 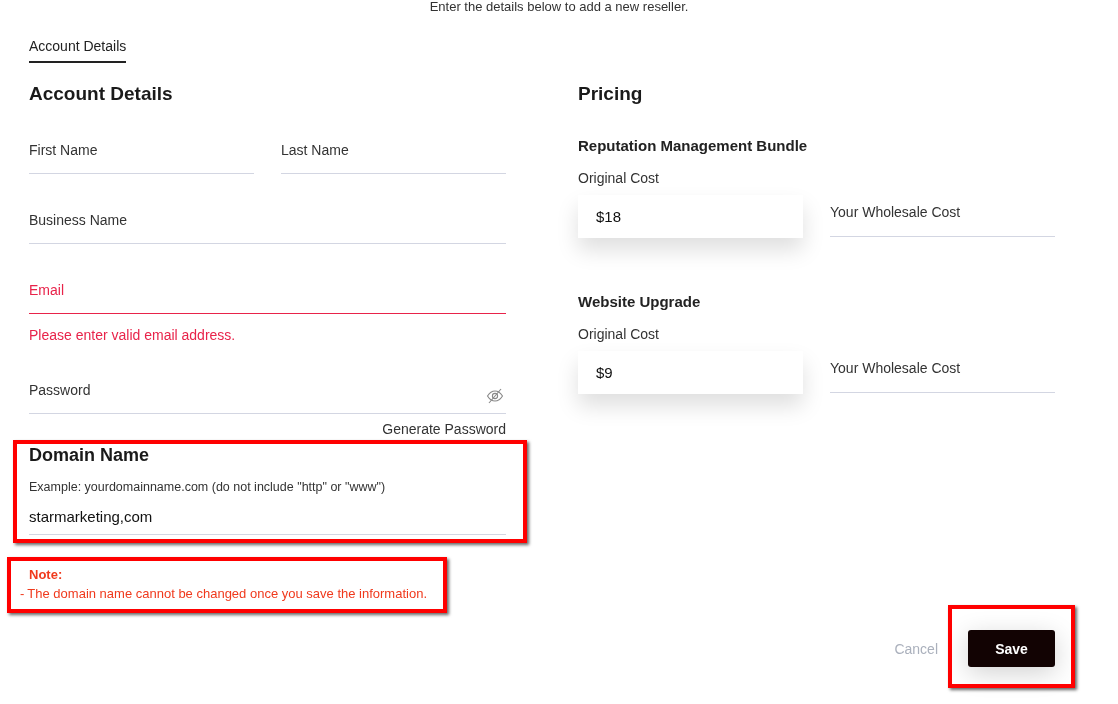 What do you see at coordinates (227, 593) in the screenshot?
I see `note-text: The domain name cannot be changed once you save the information.` at bounding box center [227, 593].